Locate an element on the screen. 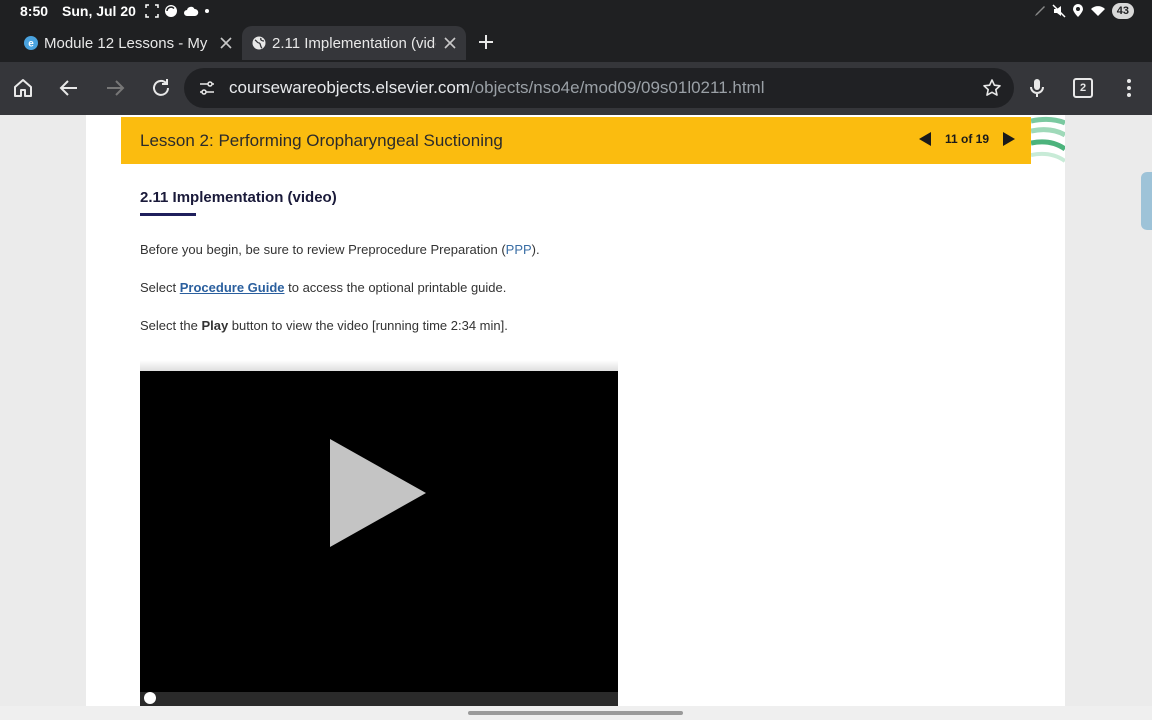  section-title: 2.11 Implementation (video) is located at coordinates (238, 197).